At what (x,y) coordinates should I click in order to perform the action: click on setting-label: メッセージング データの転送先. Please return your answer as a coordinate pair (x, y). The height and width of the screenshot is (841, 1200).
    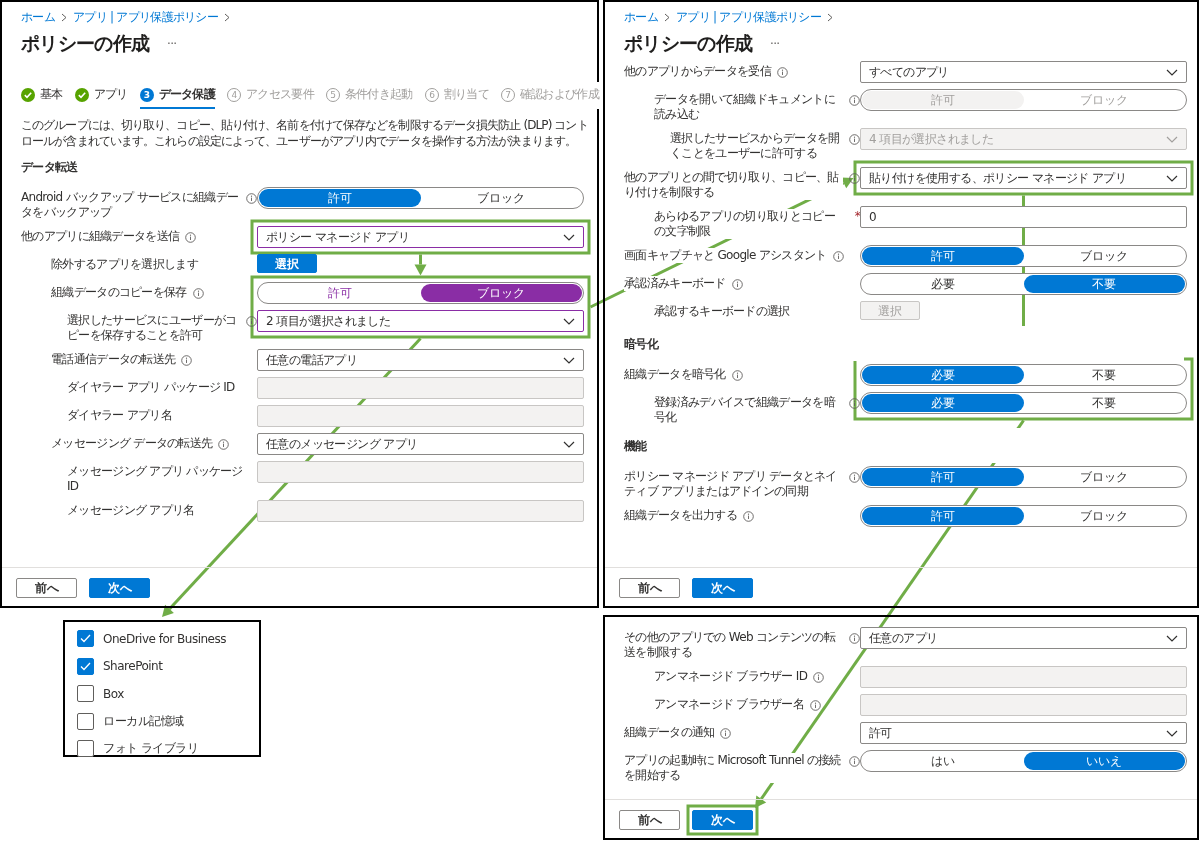
    Looking at the image, I should click on (132, 443).